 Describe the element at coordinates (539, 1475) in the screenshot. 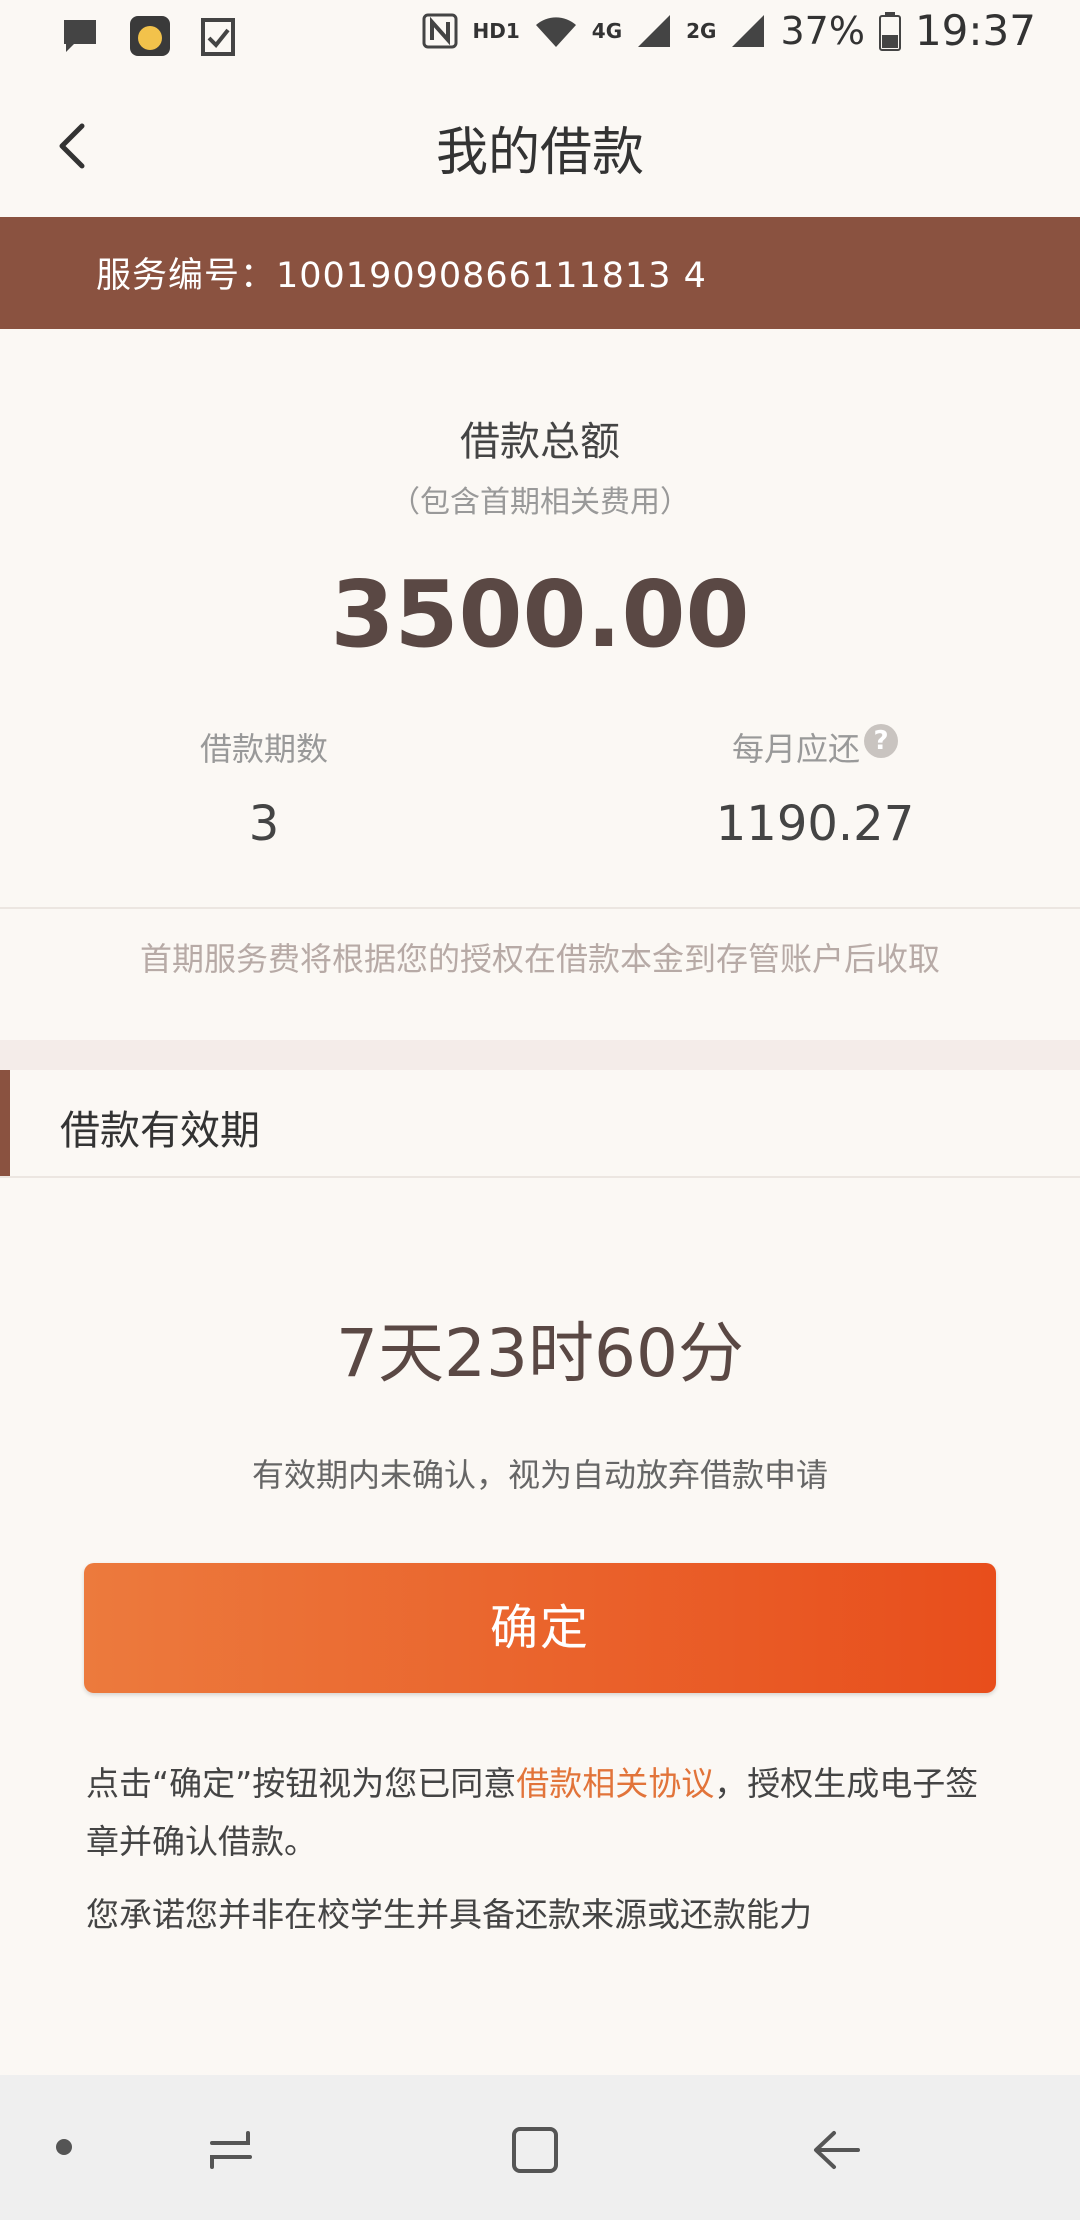

I see `validity-note: 有效期内未确认，视为自动放弃借款申请` at that location.